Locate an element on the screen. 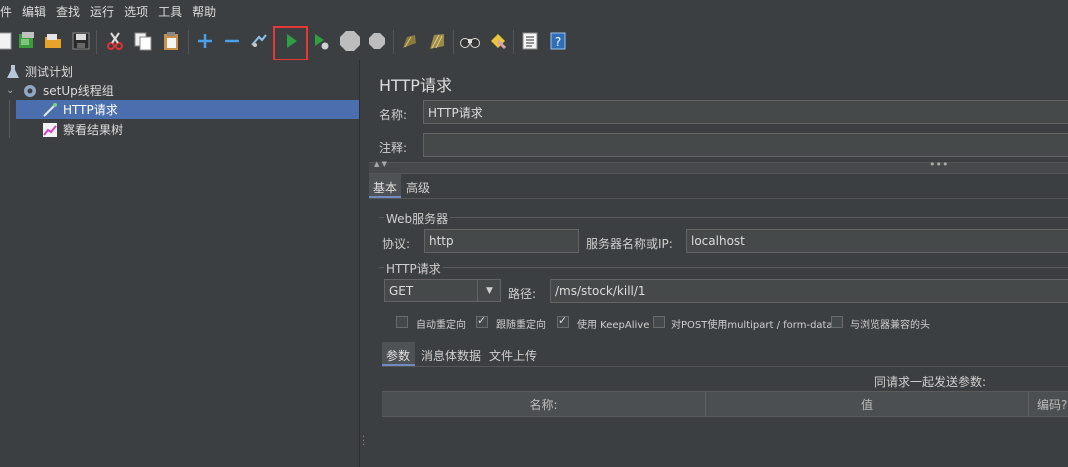 The width and height of the screenshot is (1068, 467). collapse-arrows-icon: ▲ ▼ is located at coordinates (380, 164).